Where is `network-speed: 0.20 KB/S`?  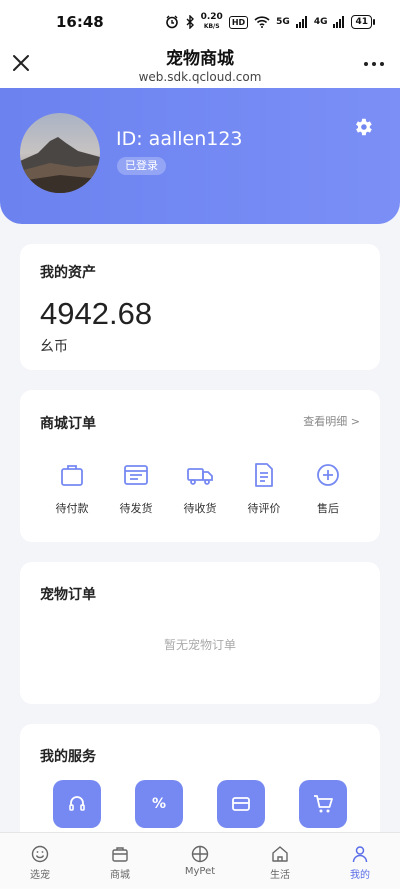
network-speed: 0.20 KB/S is located at coordinates (212, 22).